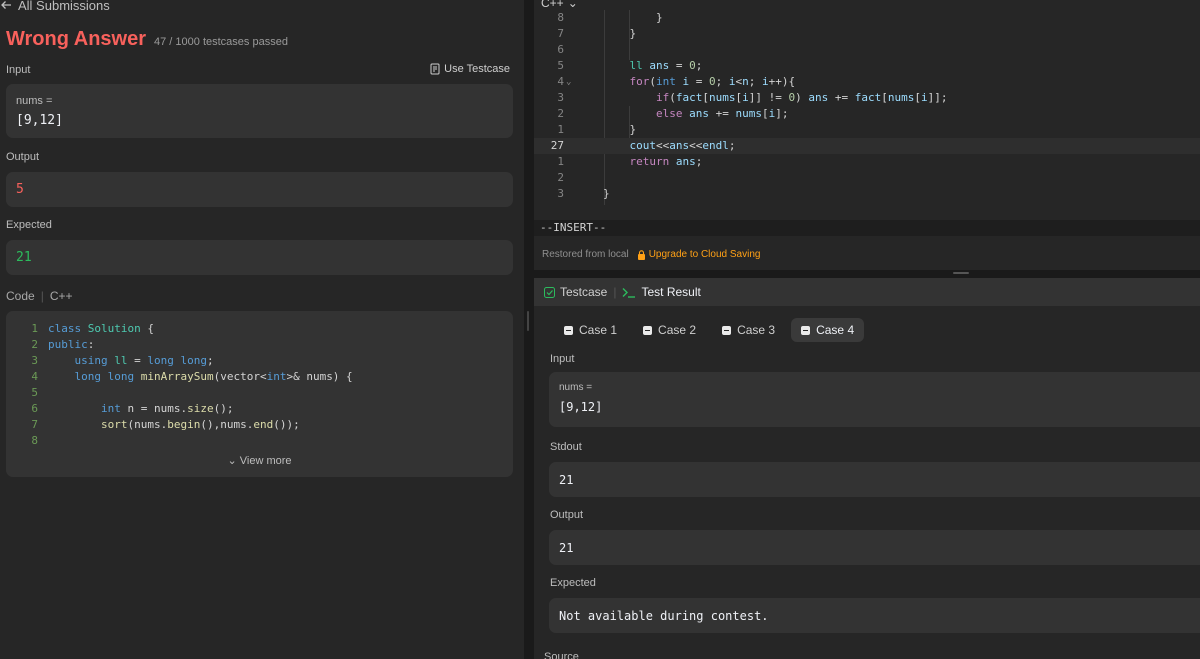 This screenshot has height=659, width=1200. What do you see at coordinates (6, 5) in the screenshot?
I see `arrow-left-icon` at bounding box center [6, 5].